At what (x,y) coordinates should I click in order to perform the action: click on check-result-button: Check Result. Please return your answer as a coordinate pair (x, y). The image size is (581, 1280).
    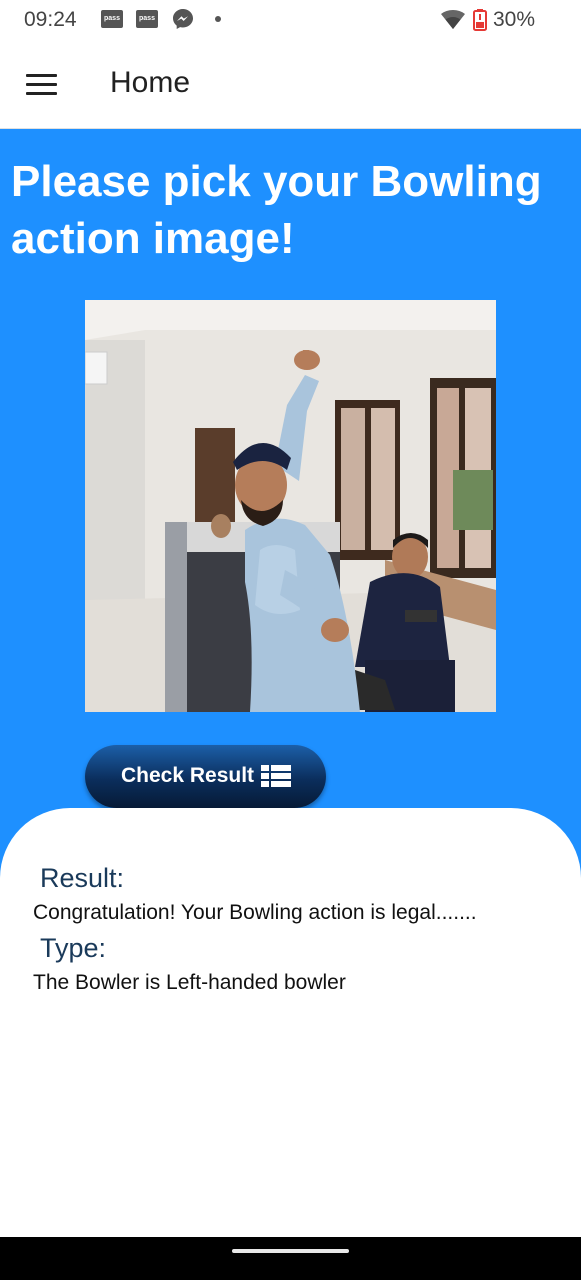
    Looking at the image, I should click on (205, 776).